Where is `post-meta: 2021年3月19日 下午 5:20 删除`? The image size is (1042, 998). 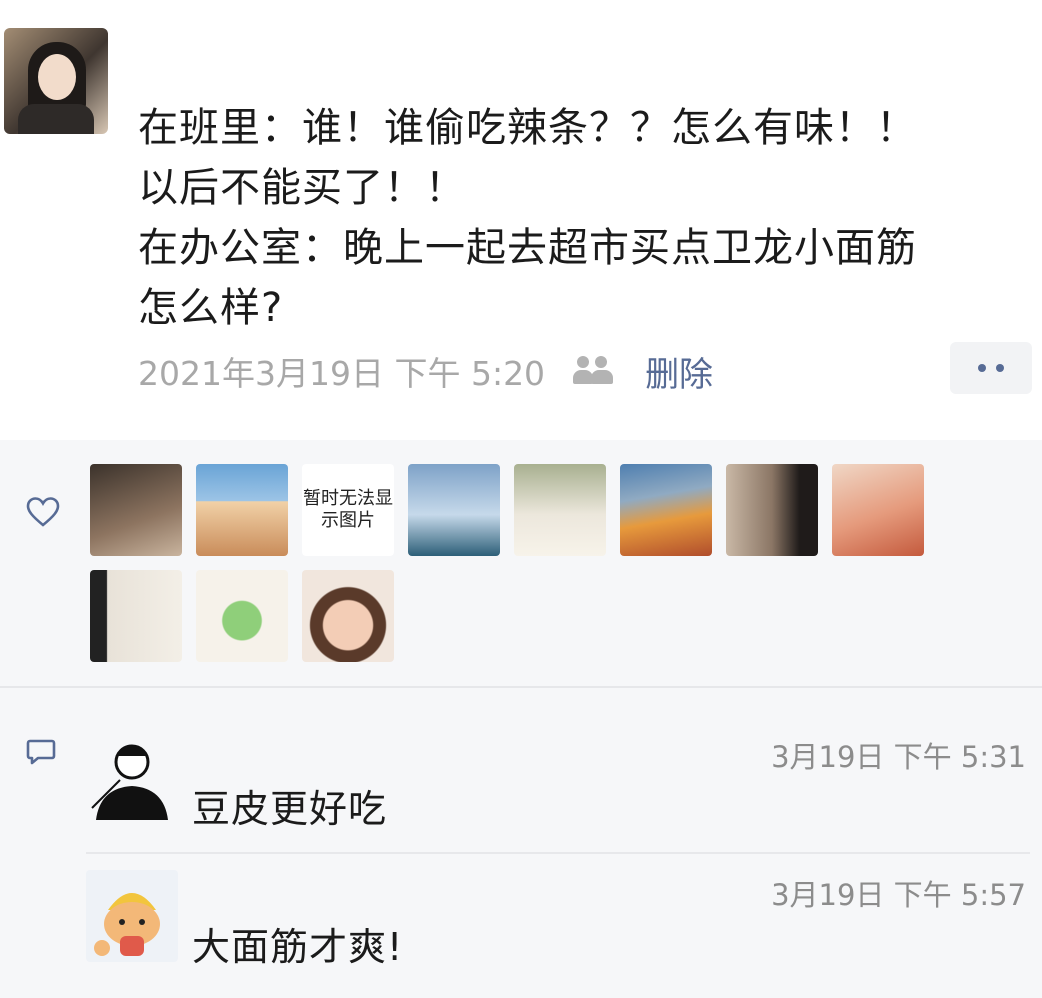 post-meta: 2021年3月19日 下午 5:20 删除 is located at coordinates (425, 371).